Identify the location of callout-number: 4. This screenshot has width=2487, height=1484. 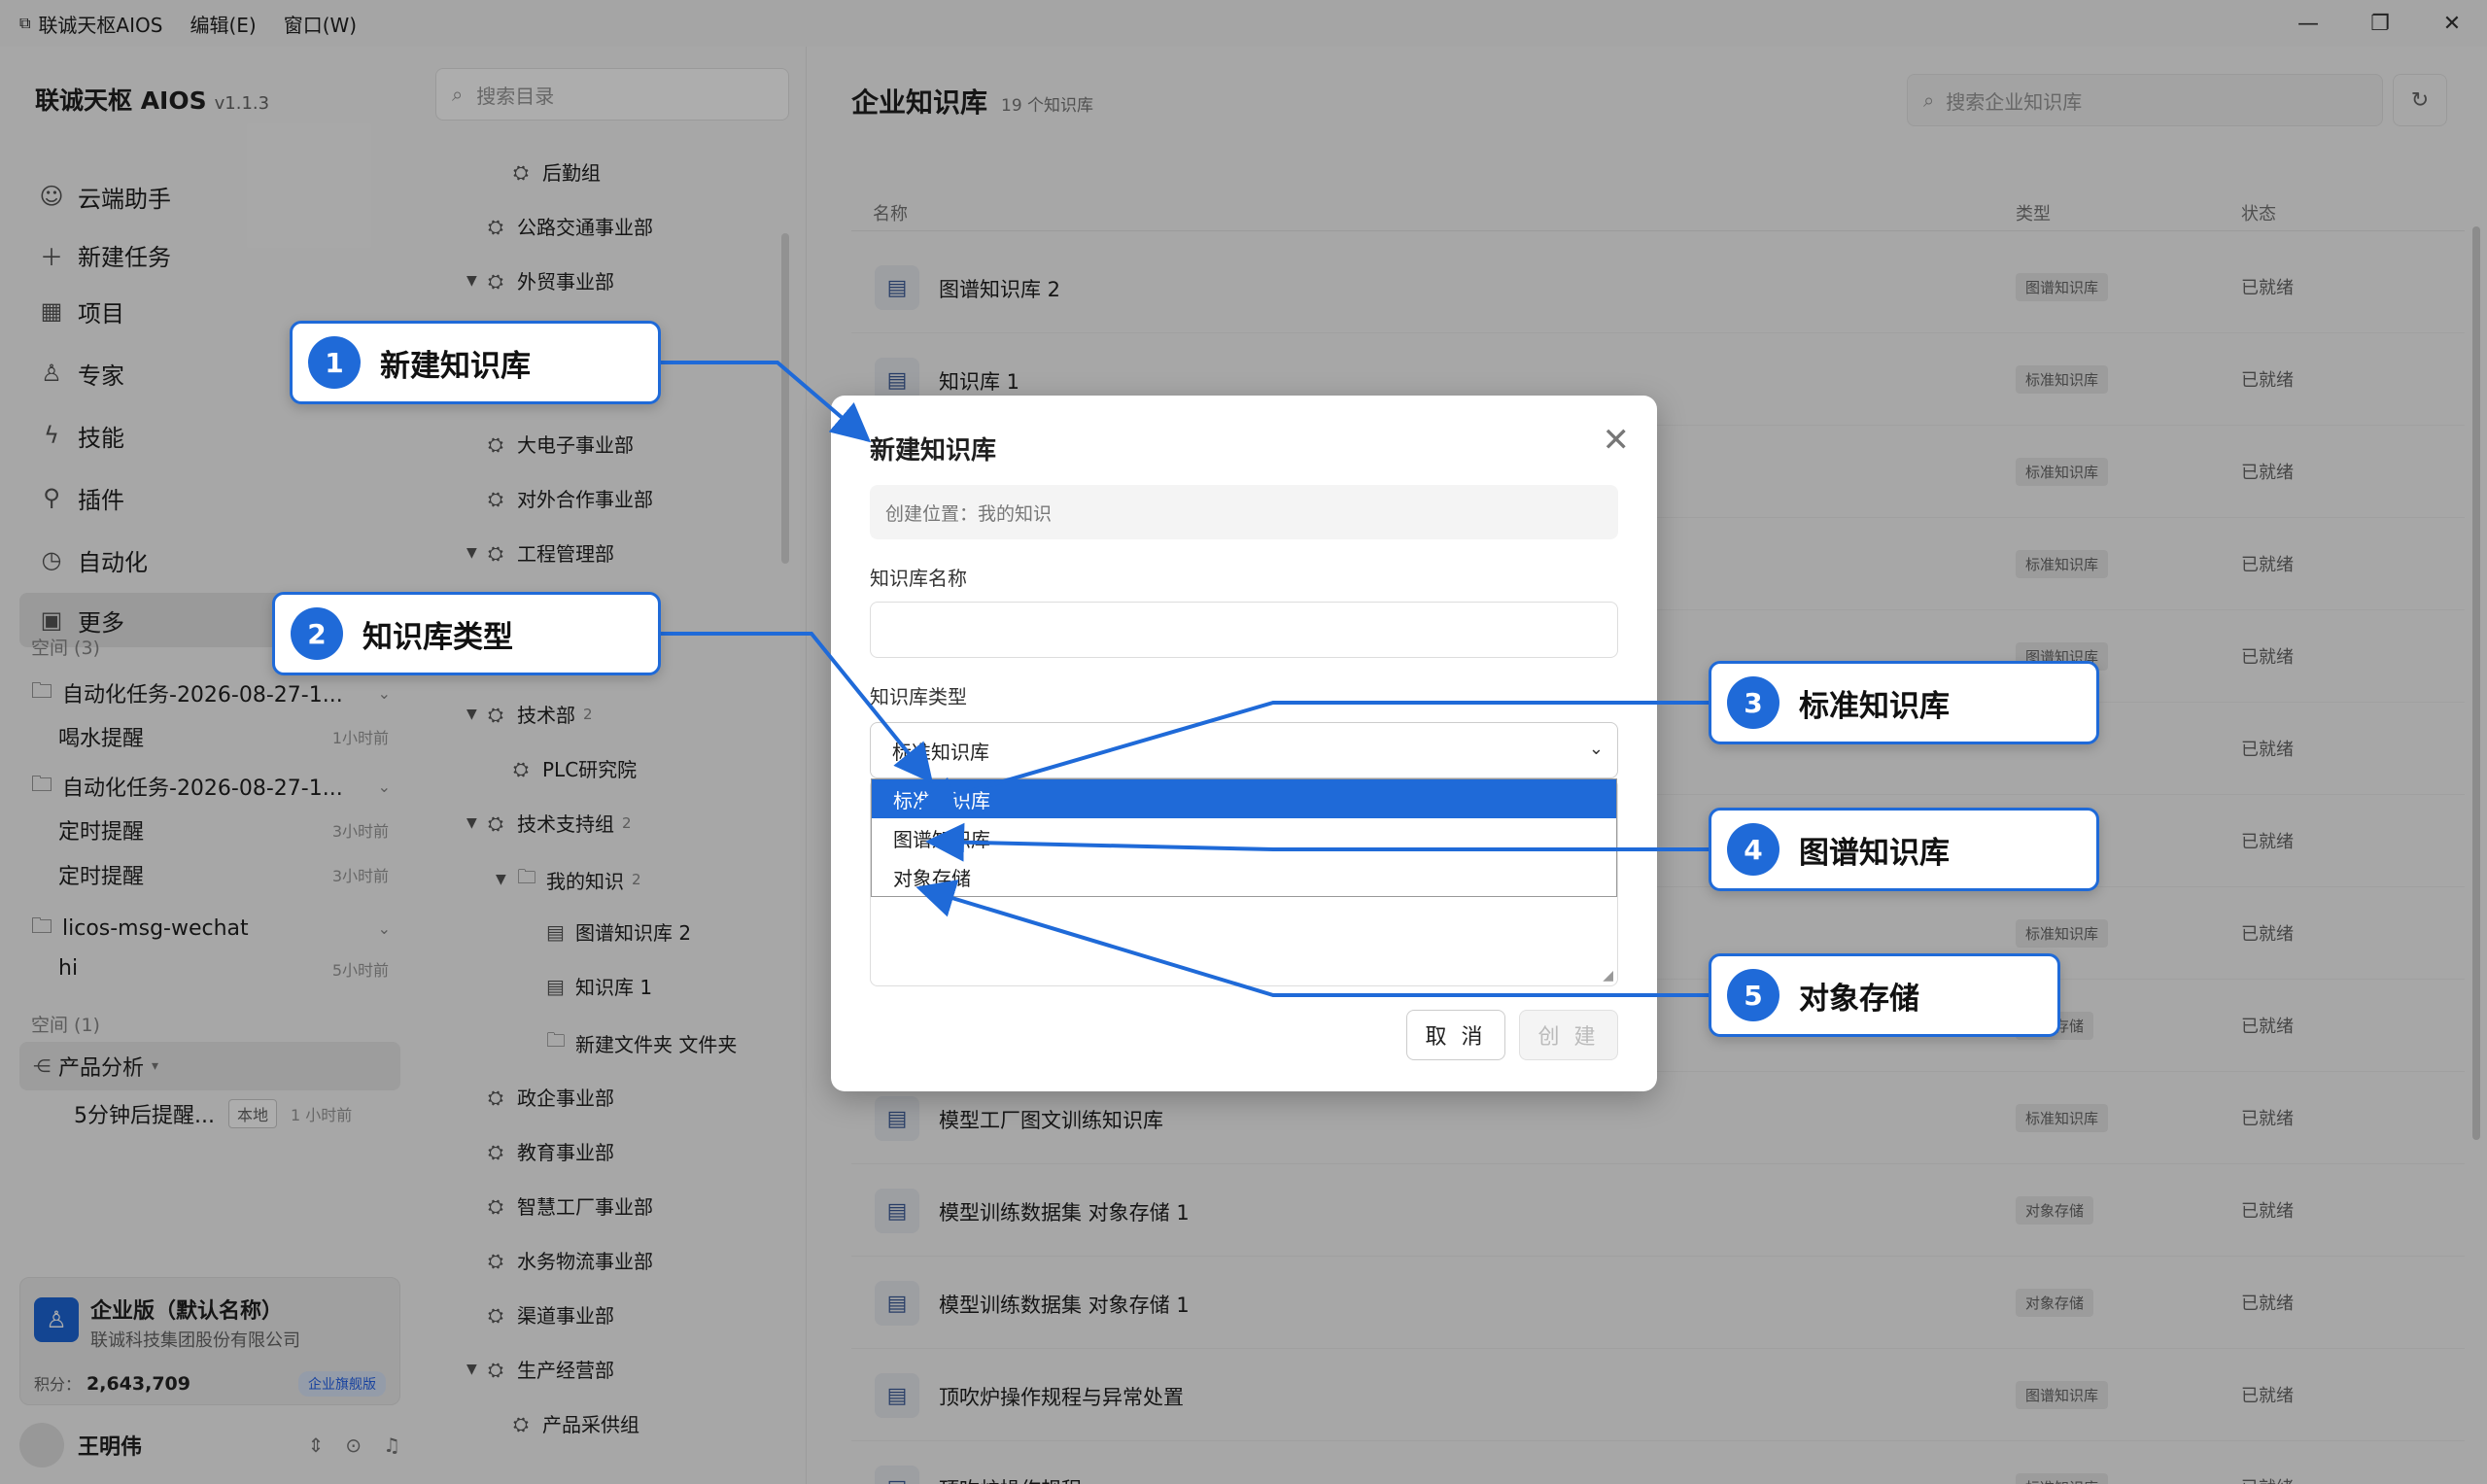
(1753, 849).